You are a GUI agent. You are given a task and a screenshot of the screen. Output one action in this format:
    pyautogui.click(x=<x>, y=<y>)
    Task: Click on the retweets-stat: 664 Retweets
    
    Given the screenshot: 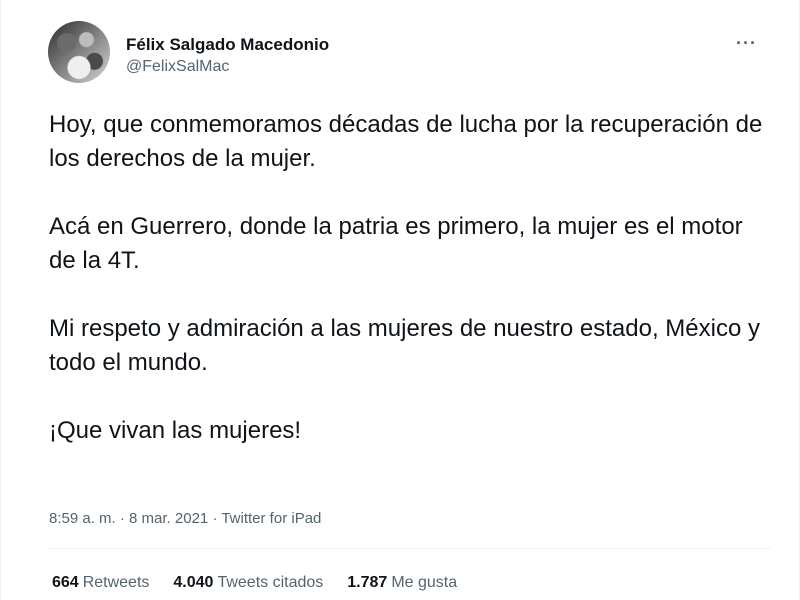 What is the action you would take?
    pyautogui.click(x=100, y=583)
    